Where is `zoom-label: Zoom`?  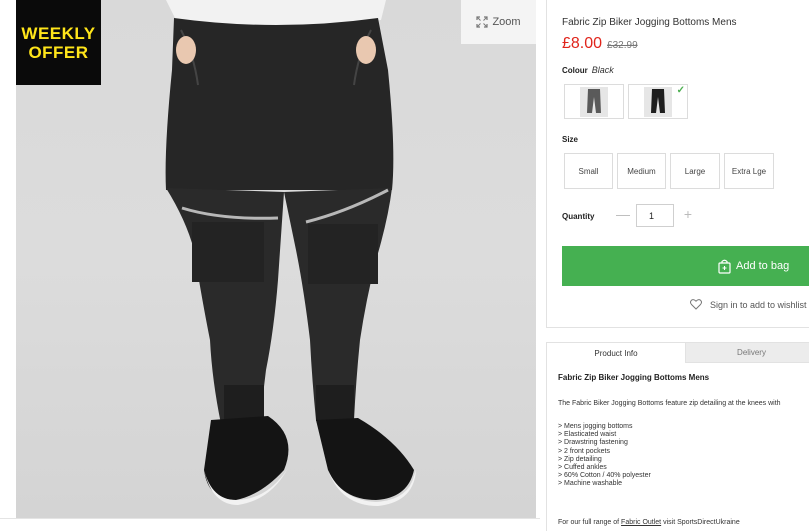 zoom-label: Zoom is located at coordinates (506, 22).